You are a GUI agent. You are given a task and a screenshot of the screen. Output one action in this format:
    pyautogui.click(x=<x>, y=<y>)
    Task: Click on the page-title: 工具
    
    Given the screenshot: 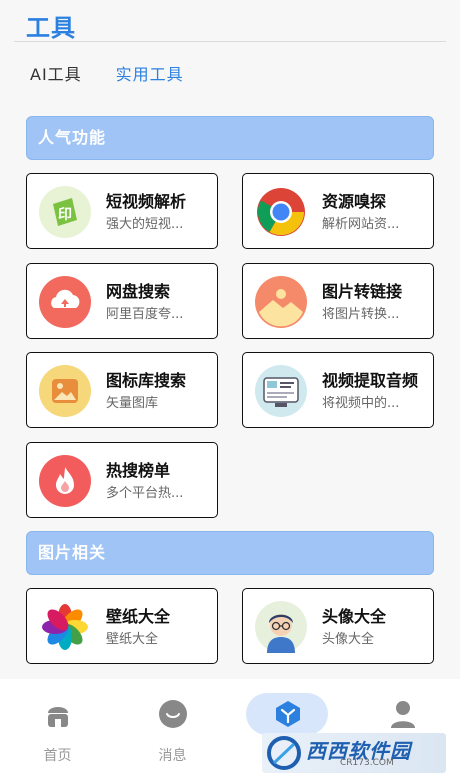 What is the action you would take?
    pyautogui.click(x=51, y=28)
    